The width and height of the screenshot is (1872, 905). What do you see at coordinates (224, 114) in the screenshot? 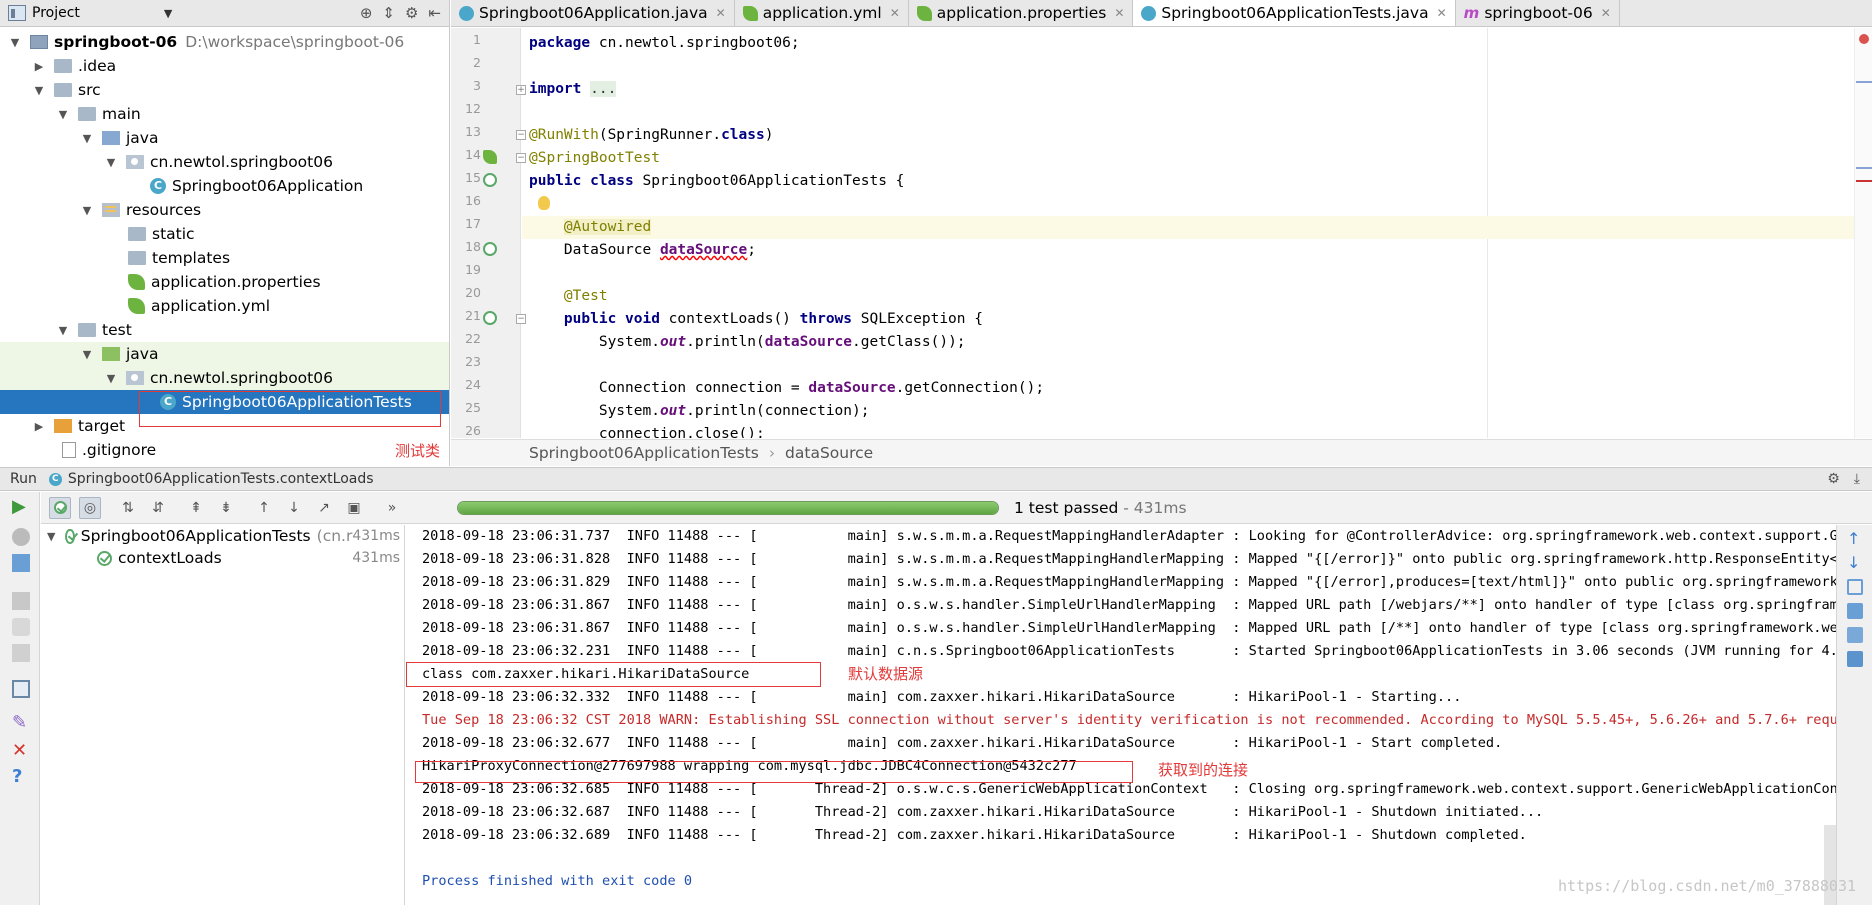
I see `tree-node-main: ▼ main` at bounding box center [224, 114].